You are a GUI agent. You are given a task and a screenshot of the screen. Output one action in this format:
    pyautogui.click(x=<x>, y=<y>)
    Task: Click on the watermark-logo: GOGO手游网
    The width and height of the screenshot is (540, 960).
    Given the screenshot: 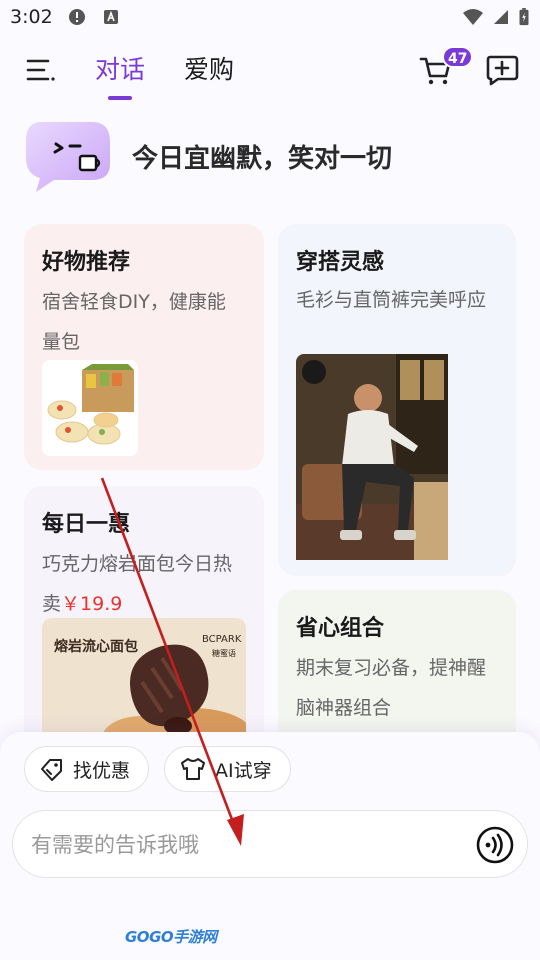 What is the action you would take?
    pyautogui.click(x=171, y=937)
    